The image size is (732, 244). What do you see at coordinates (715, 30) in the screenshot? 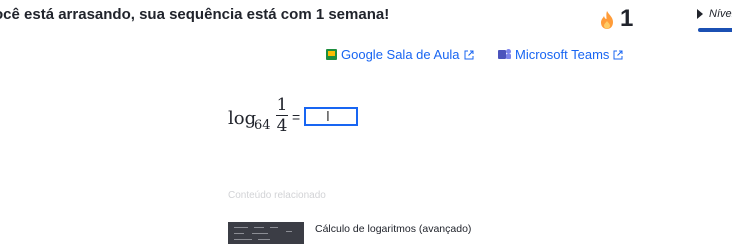
I see `level-progress-bar` at bounding box center [715, 30].